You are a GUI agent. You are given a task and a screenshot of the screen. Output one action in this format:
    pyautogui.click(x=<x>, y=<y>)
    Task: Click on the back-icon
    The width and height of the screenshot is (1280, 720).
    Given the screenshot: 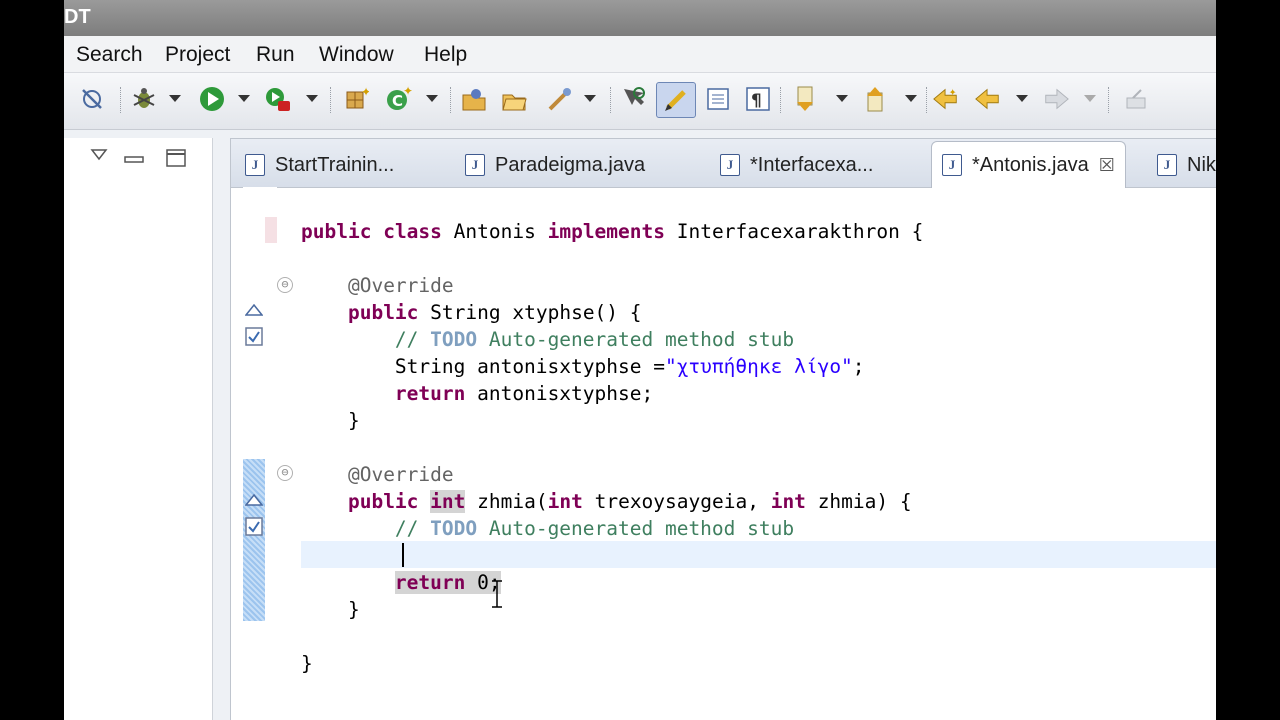 What is the action you would take?
    pyautogui.click(x=988, y=99)
    